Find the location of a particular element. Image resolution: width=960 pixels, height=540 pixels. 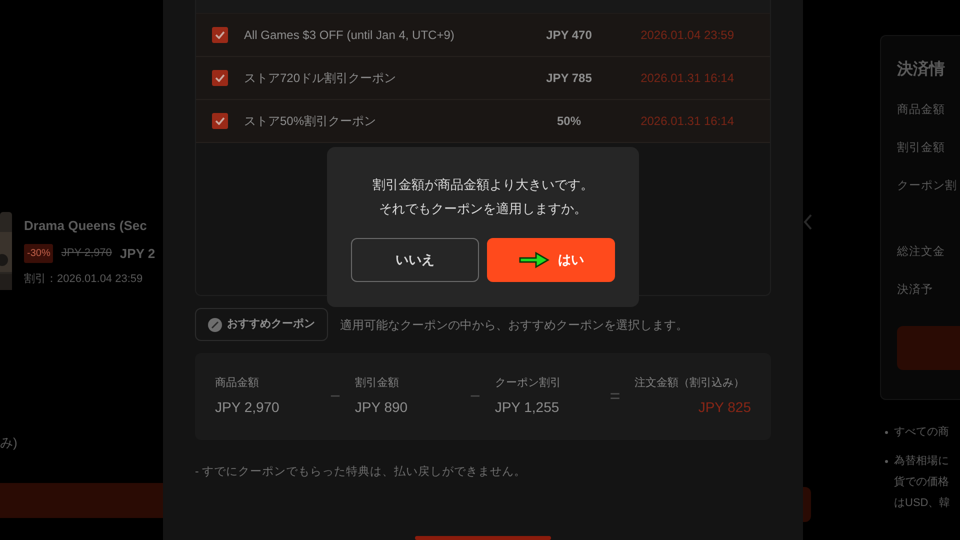

note-text: すべての商 is located at coordinates (921, 432).